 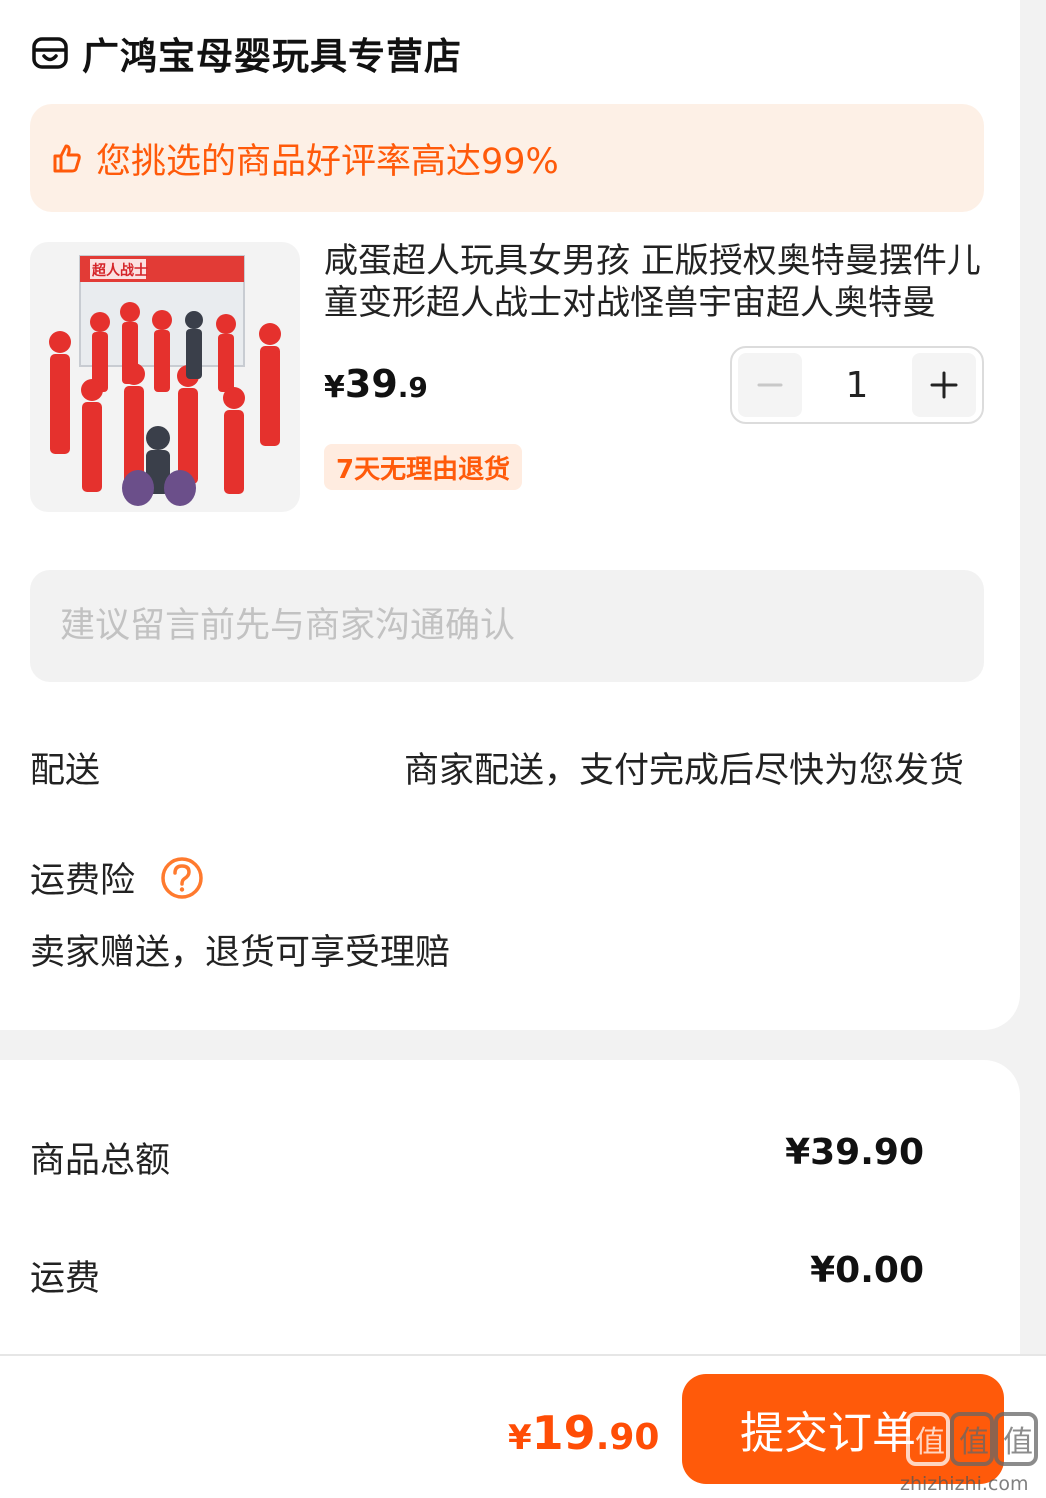 I want to click on question-circle-icon, so click(x=182, y=878).